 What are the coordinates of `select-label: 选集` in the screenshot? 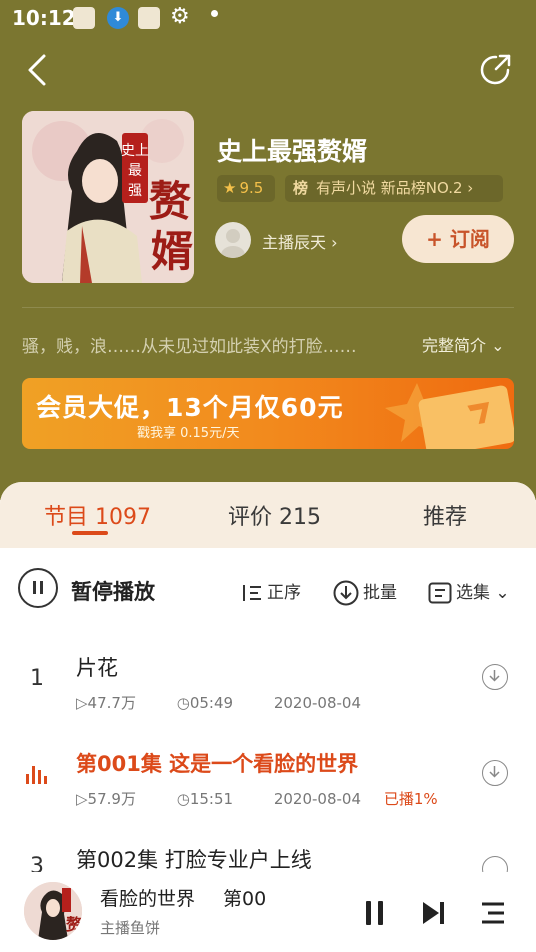 It's located at (473, 593).